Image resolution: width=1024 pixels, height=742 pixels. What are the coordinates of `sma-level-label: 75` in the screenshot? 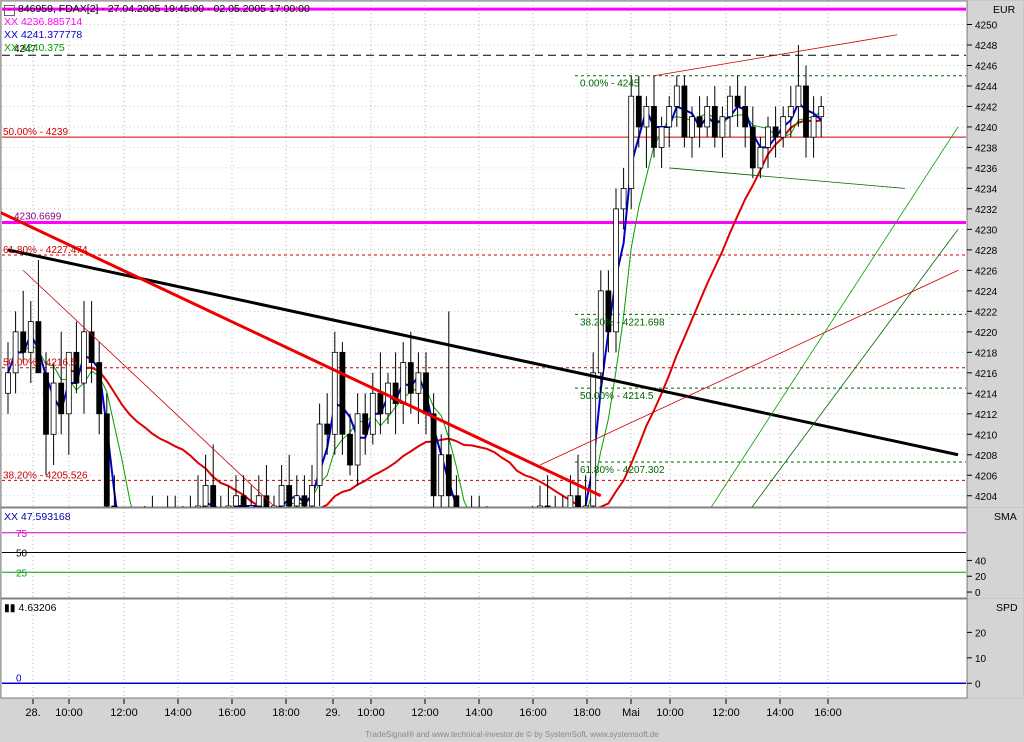 It's located at (22, 534).